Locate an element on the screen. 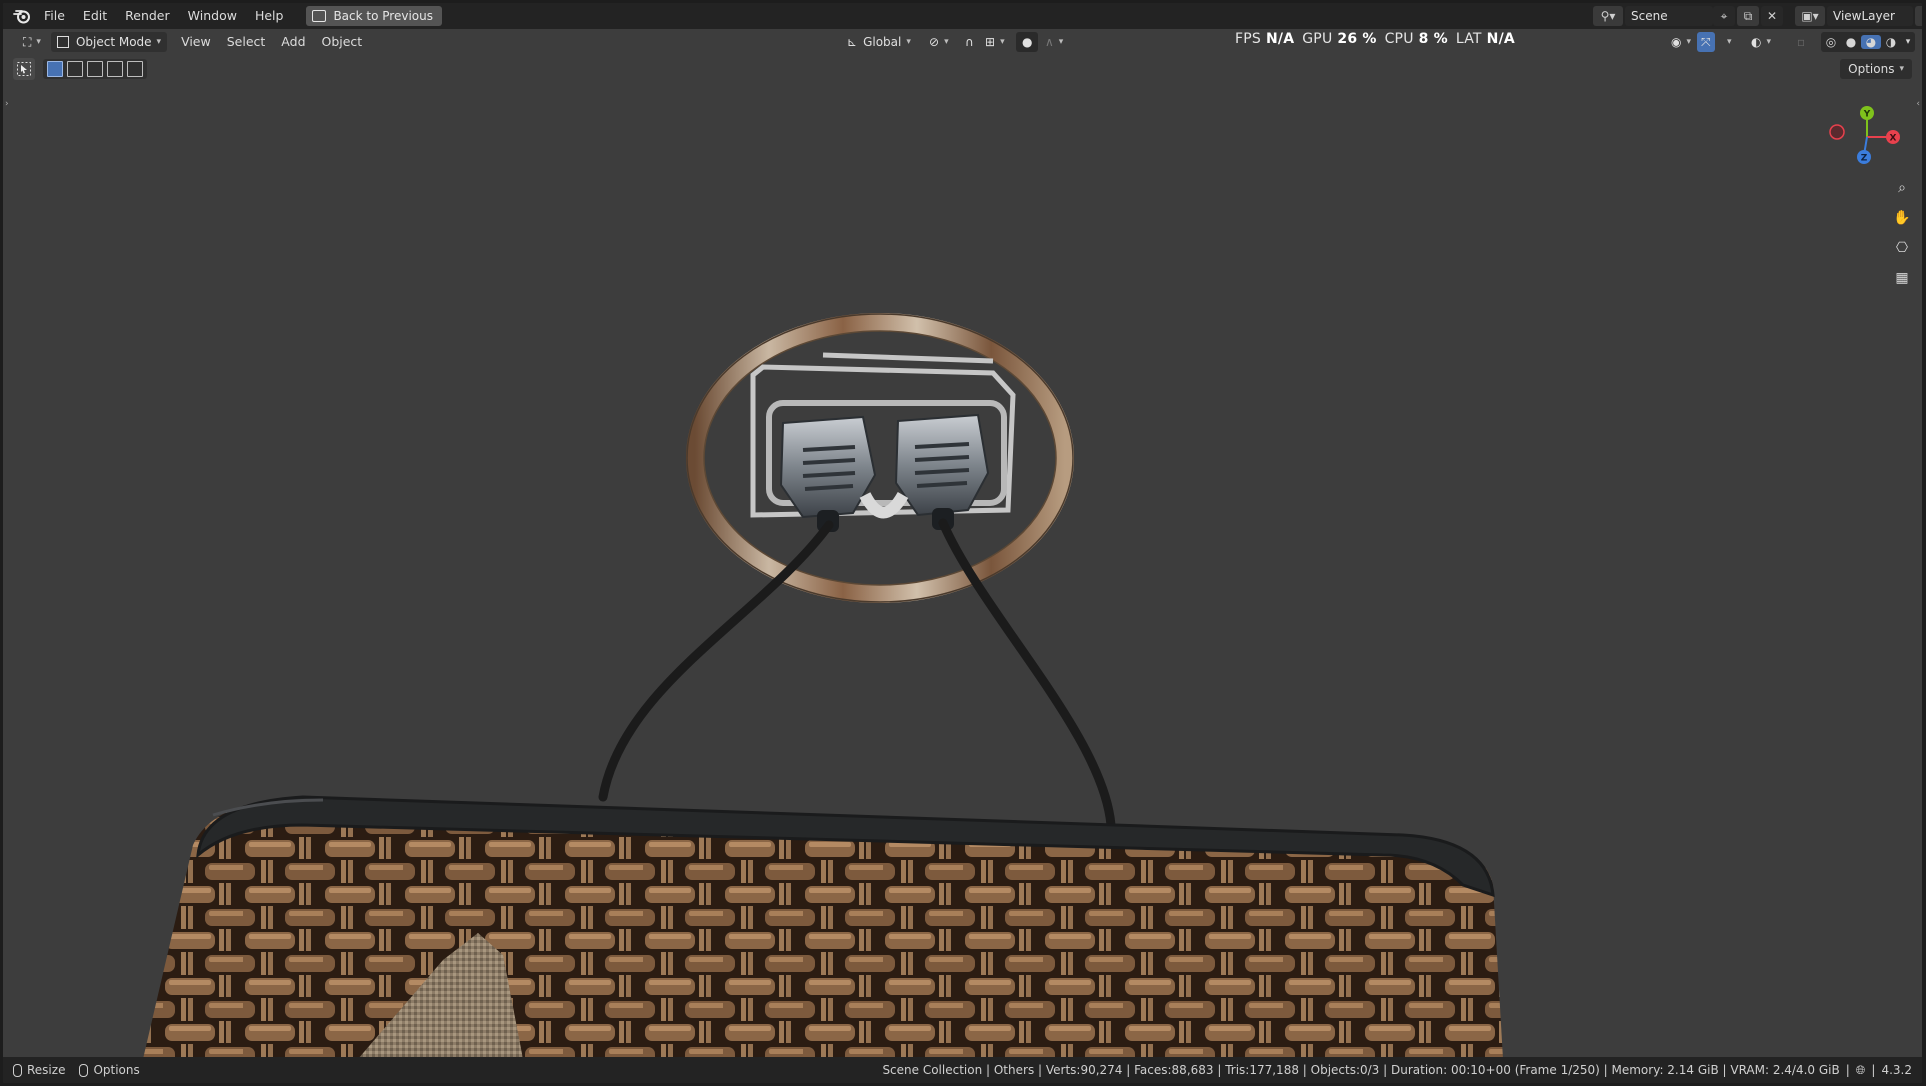 The height and width of the screenshot is (1086, 1926). rendered-shading-icon: ◑ is located at coordinates (1891, 42).